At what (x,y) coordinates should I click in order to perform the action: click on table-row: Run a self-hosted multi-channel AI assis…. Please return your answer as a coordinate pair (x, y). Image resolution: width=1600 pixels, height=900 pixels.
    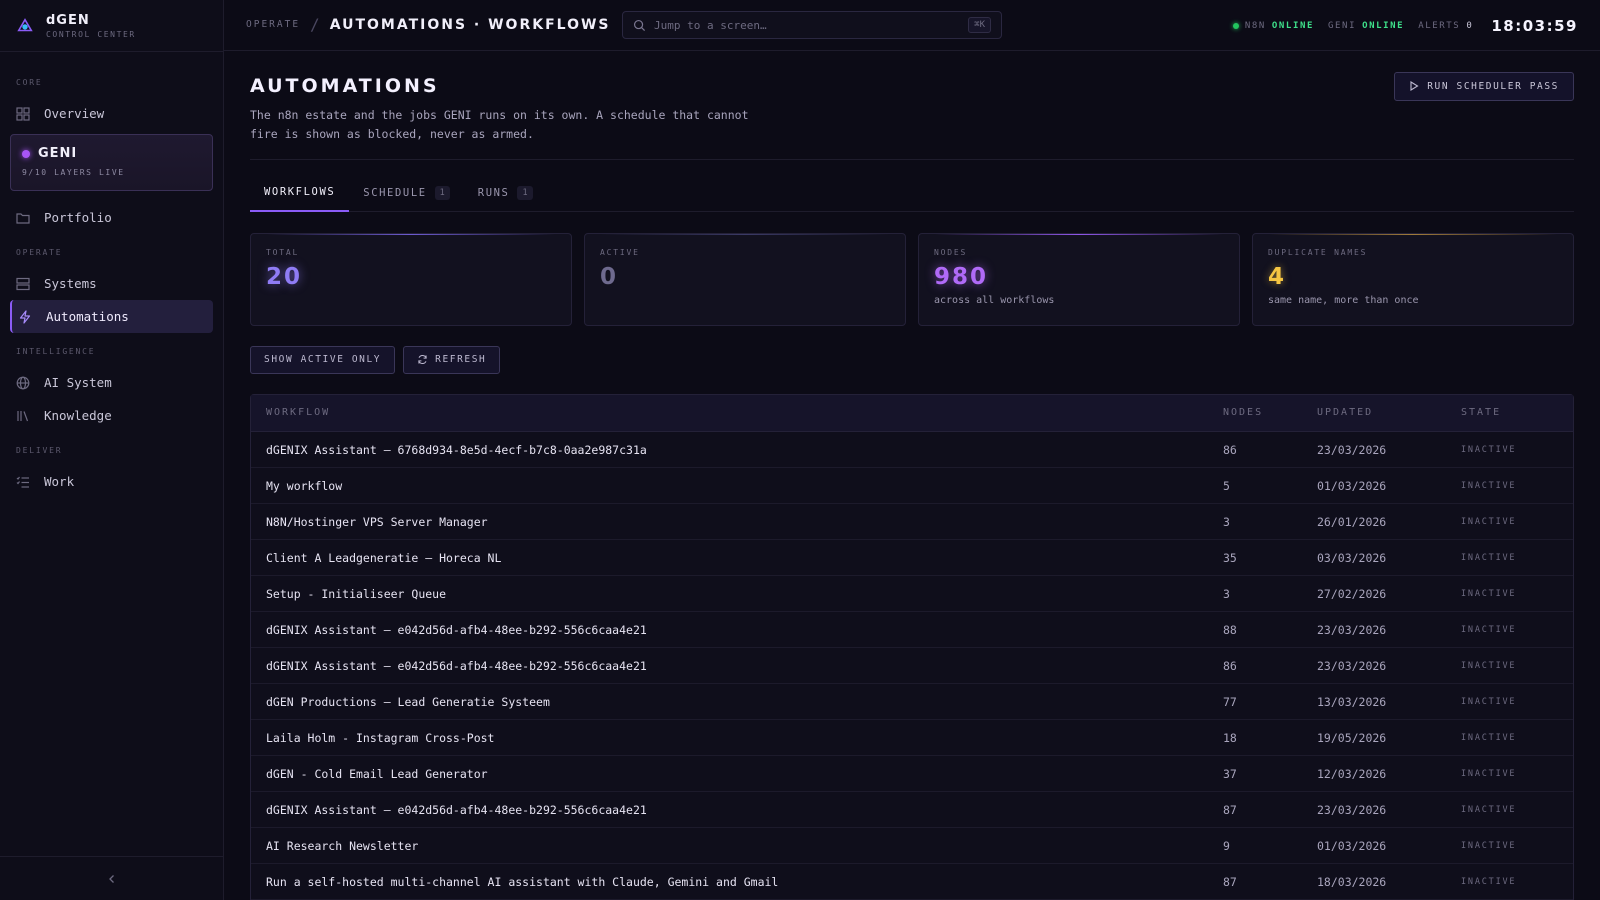
    Looking at the image, I should click on (912, 881).